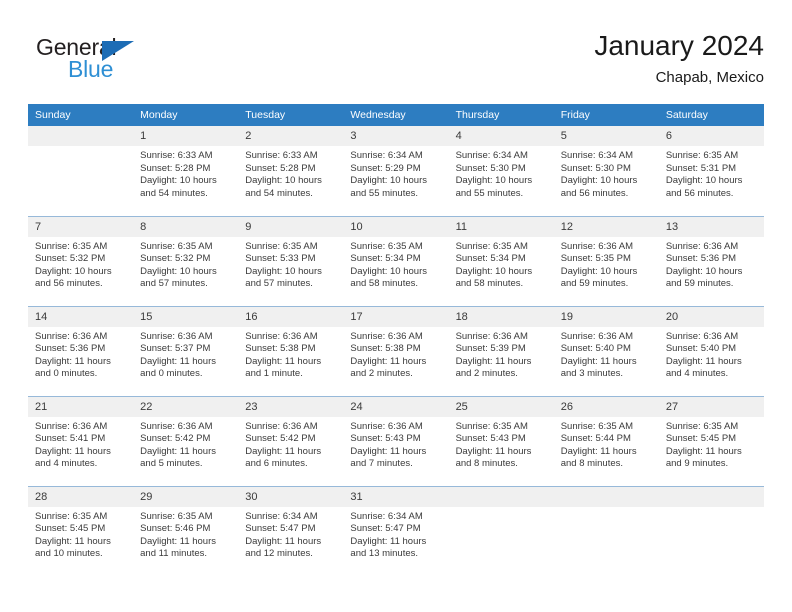  What do you see at coordinates (81, 115) in the screenshot?
I see `weekday-header-sunday: Sunday` at bounding box center [81, 115].